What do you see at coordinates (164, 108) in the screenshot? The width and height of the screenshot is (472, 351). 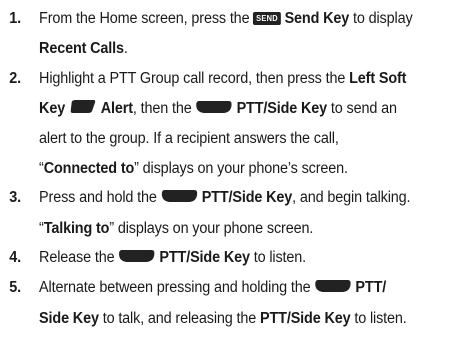 I see `step-text: , then the` at bounding box center [164, 108].